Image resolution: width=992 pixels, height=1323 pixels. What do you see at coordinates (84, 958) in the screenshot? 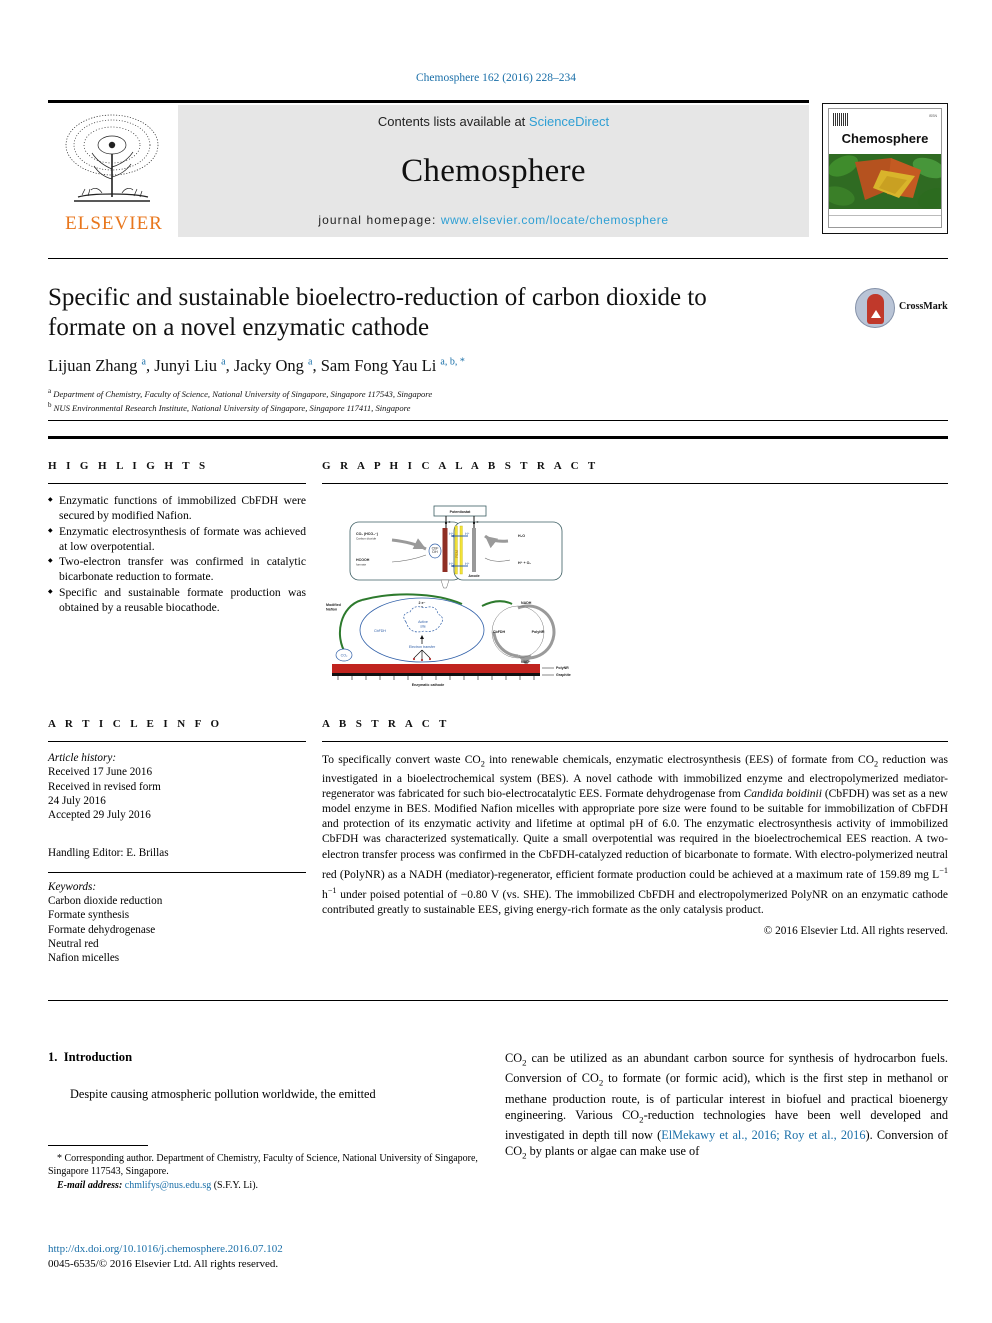
I see `keyword-item: Nafion micelles` at bounding box center [84, 958].